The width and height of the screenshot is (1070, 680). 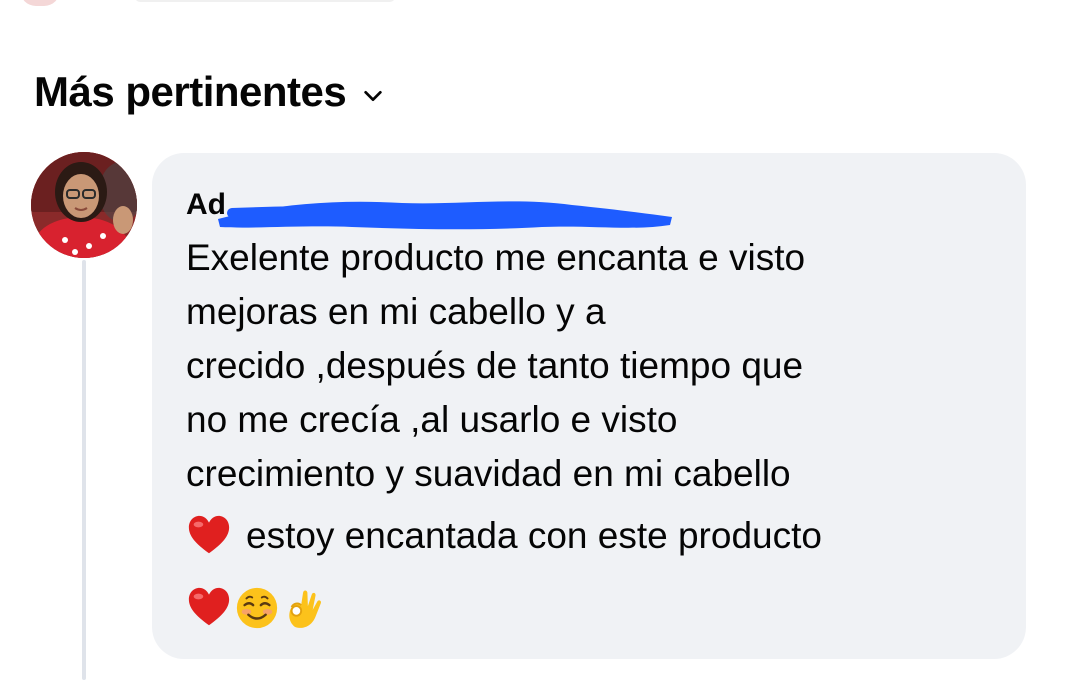 I want to click on cropped-top-text, so click(x=265, y=1).